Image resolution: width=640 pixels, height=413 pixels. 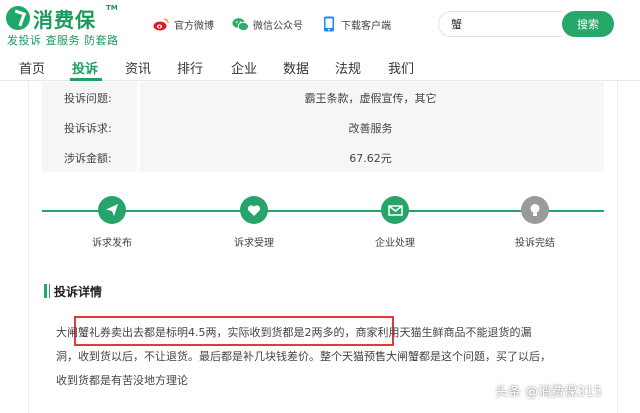 I want to click on nav-home: 首页, so click(x=32, y=67).